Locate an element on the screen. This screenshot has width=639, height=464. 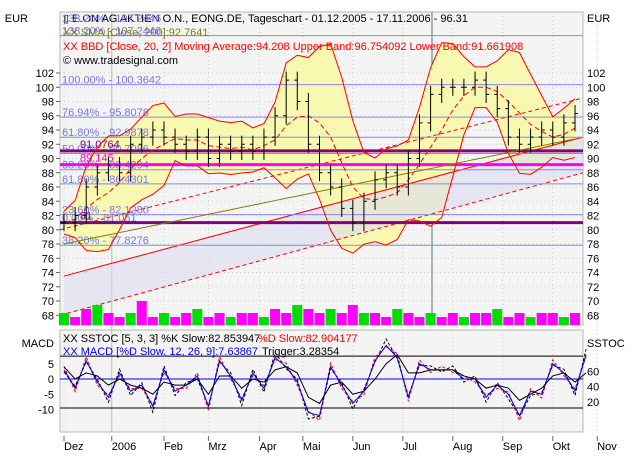
sstoc-d-legend: %D Slow:82.904177 is located at coordinates (308, 339).